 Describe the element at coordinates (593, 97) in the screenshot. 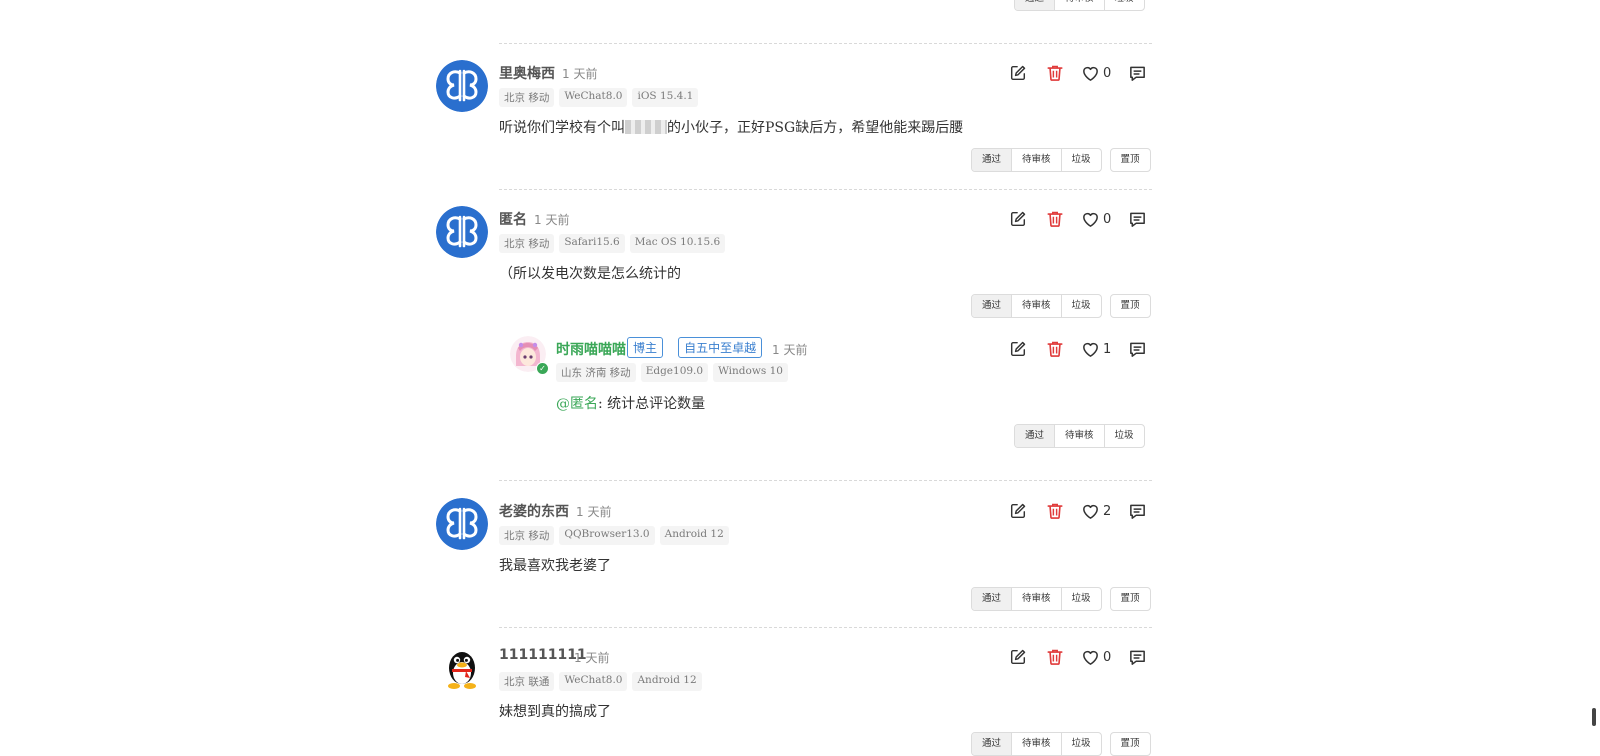

I see `meta-browser: WeChat8.0` at that location.